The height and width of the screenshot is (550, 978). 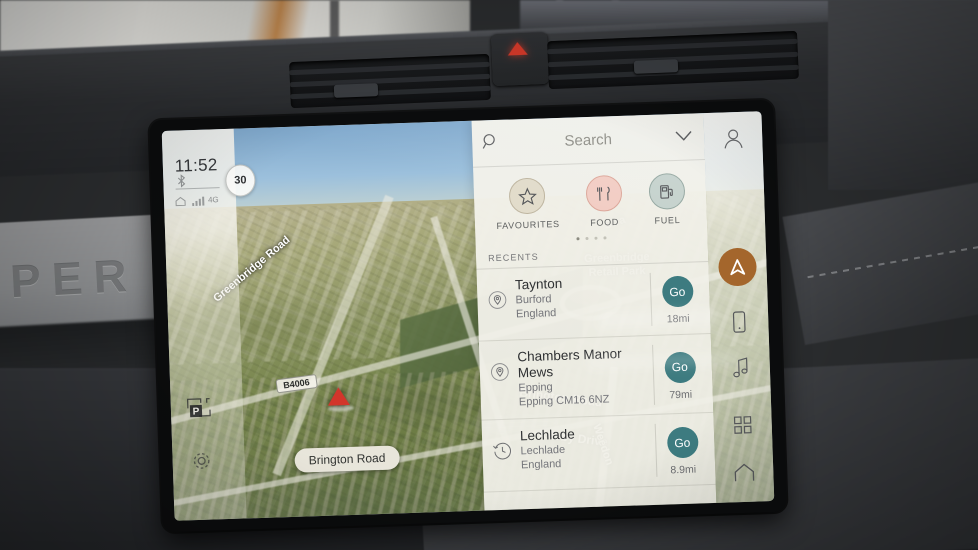 I want to click on fuel-circle, so click(x=666, y=191).